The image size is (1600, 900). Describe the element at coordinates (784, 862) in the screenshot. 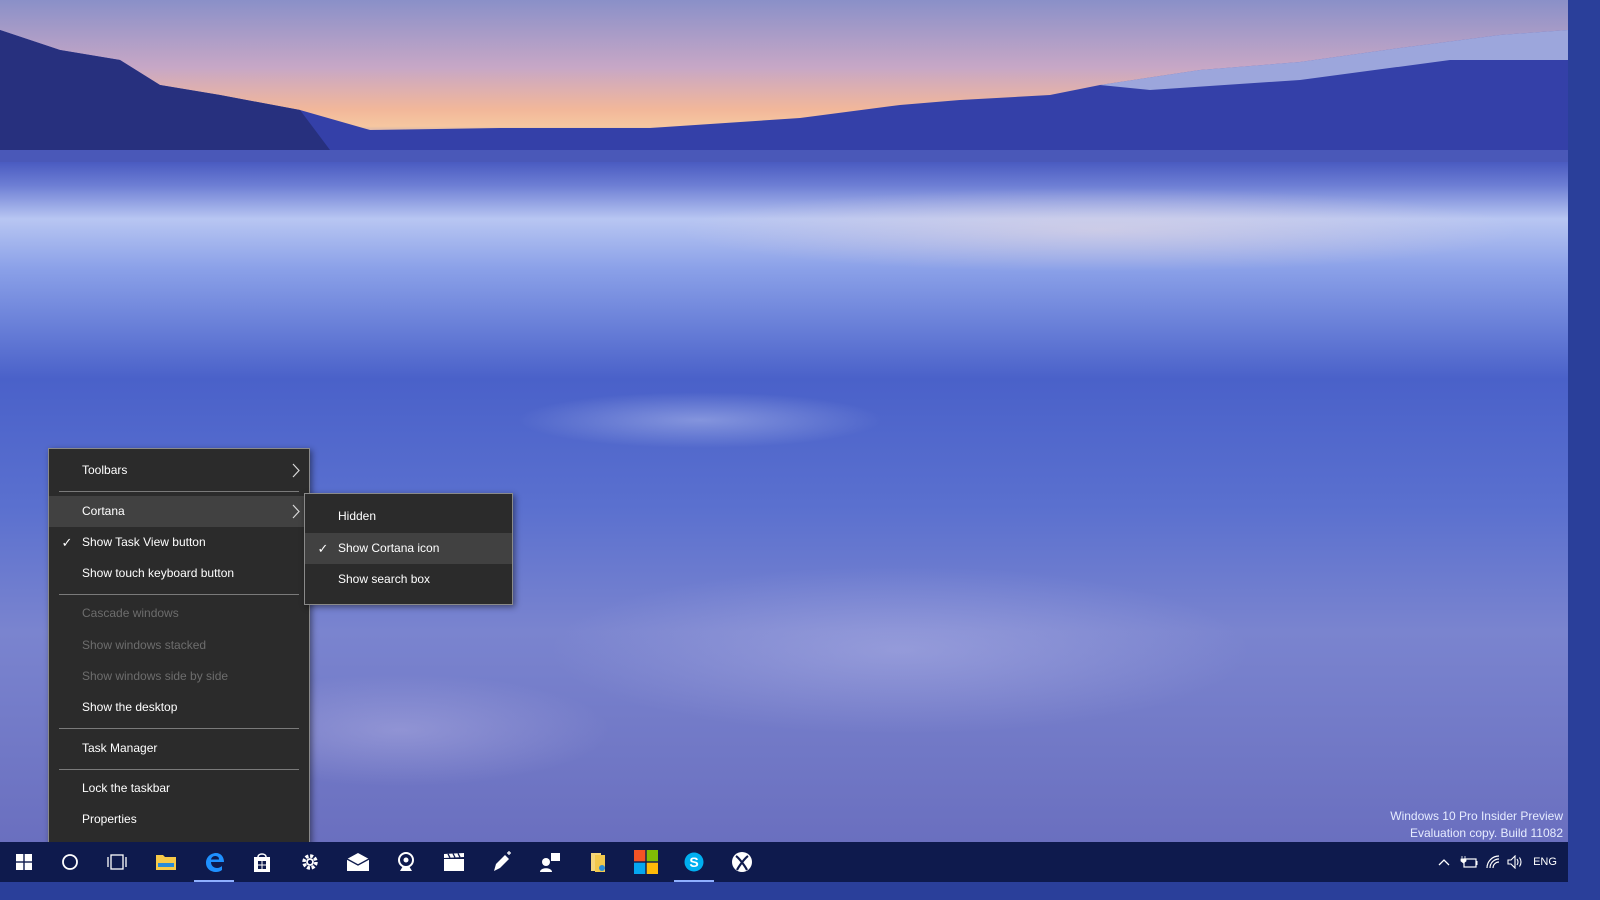

I see `taskbar: S ENG` at that location.